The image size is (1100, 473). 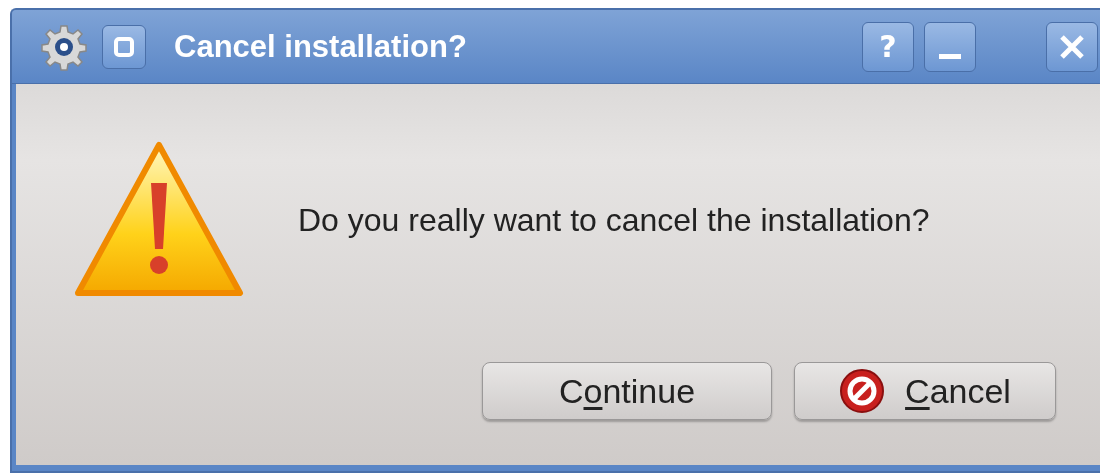 I want to click on window-icon, so click(x=124, y=46).